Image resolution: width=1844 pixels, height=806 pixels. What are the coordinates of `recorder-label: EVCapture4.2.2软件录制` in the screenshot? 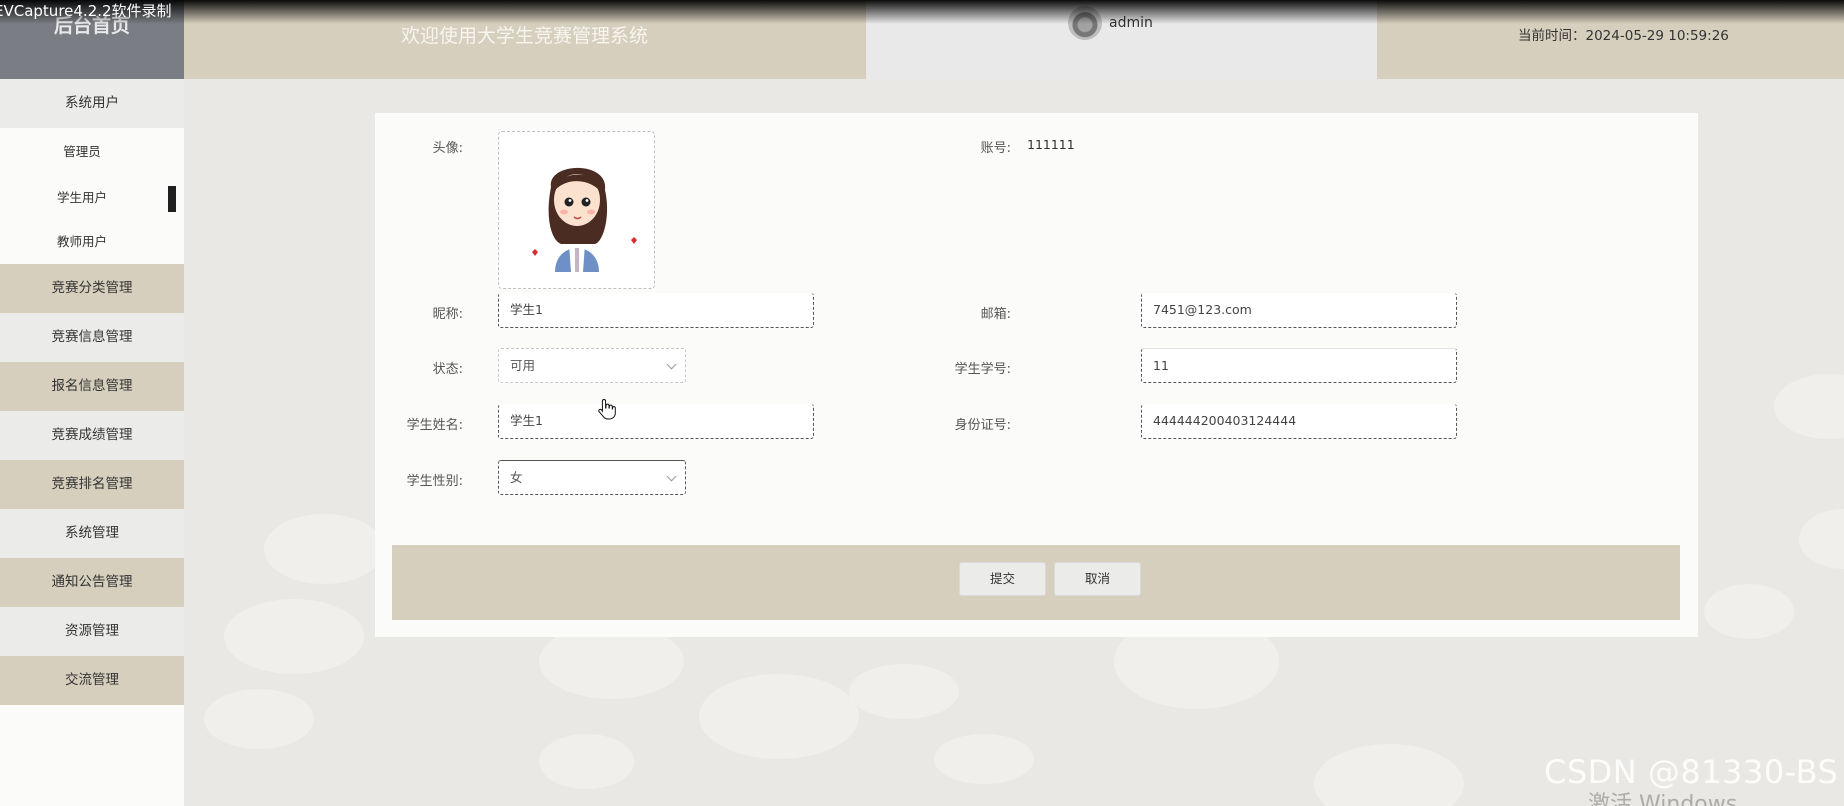 It's located at (86, 11).